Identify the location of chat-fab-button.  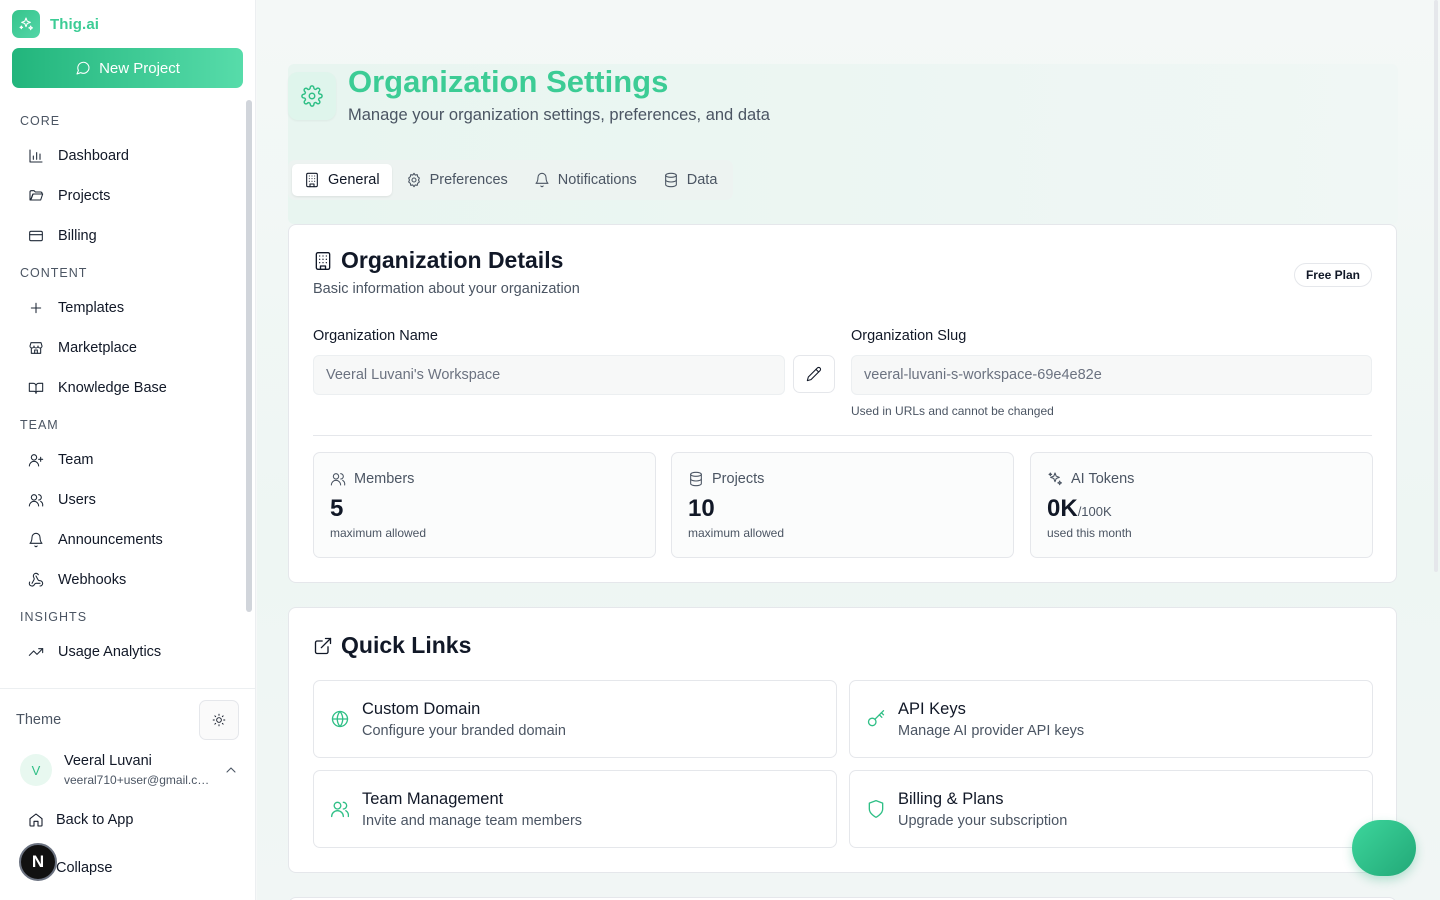
(1384, 848).